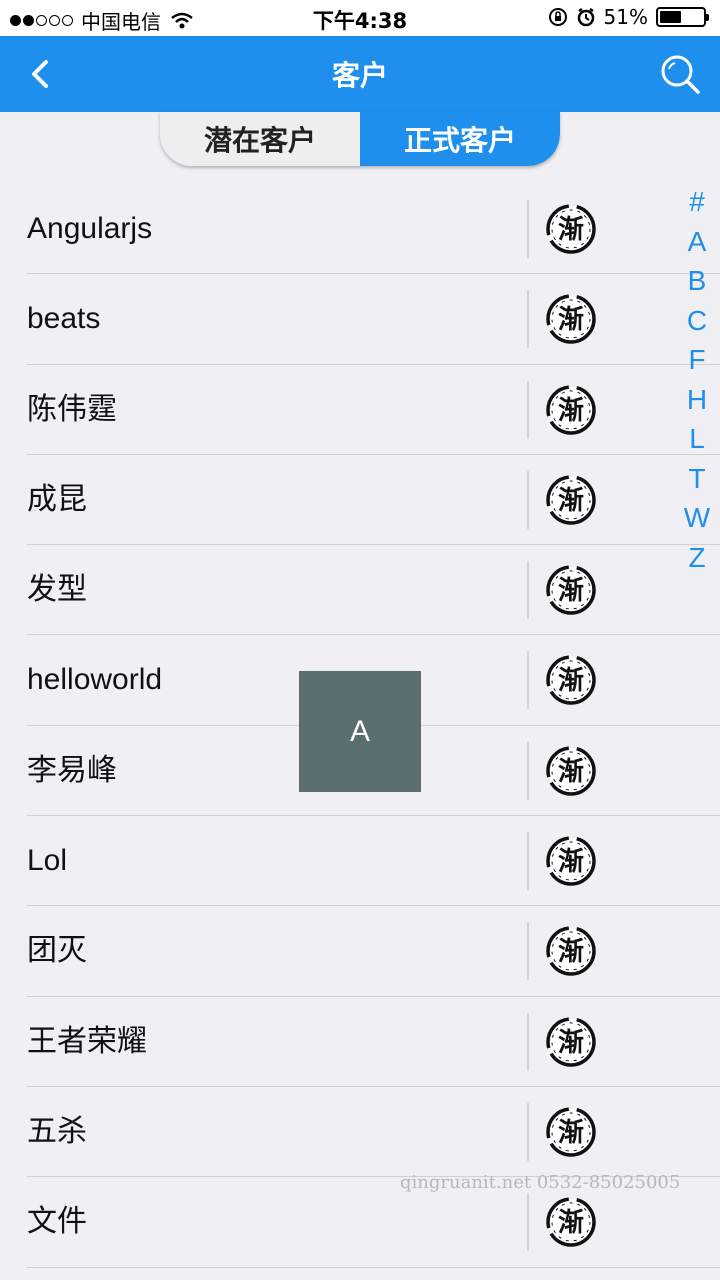 The image size is (720, 1280). I want to click on index-toast: A, so click(360, 731).